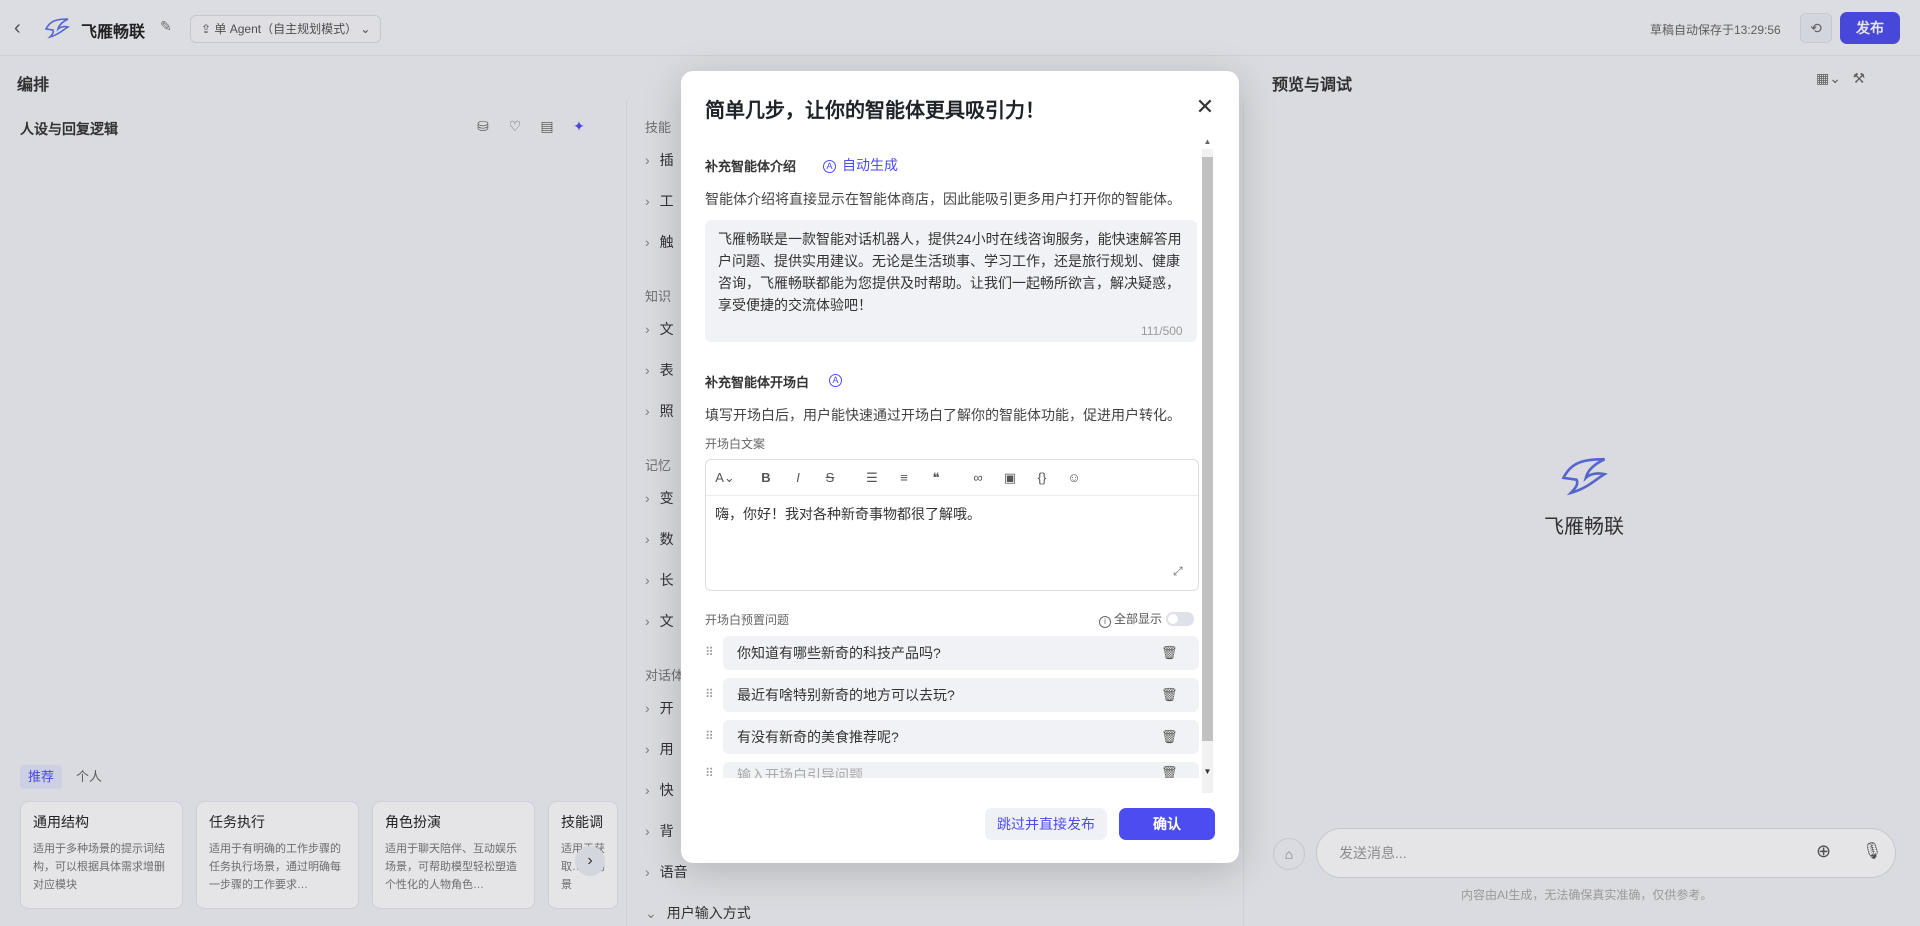  Describe the element at coordinates (860, 165) in the screenshot. I see `auto-generate-button: A 自动生成` at that location.